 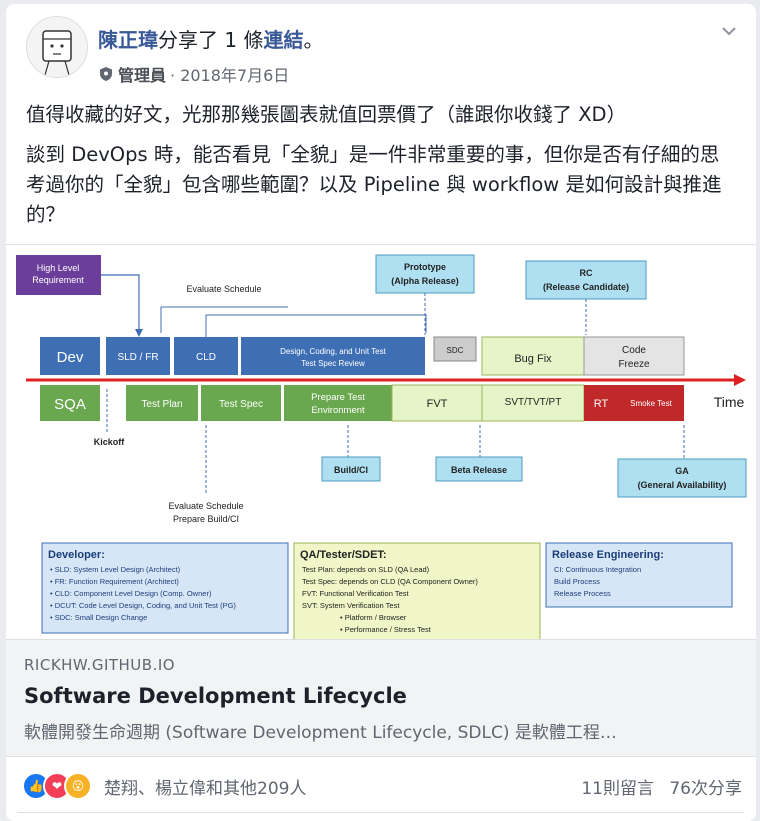 What do you see at coordinates (283, 40) in the screenshot?
I see `action-link: 連結` at bounding box center [283, 40].